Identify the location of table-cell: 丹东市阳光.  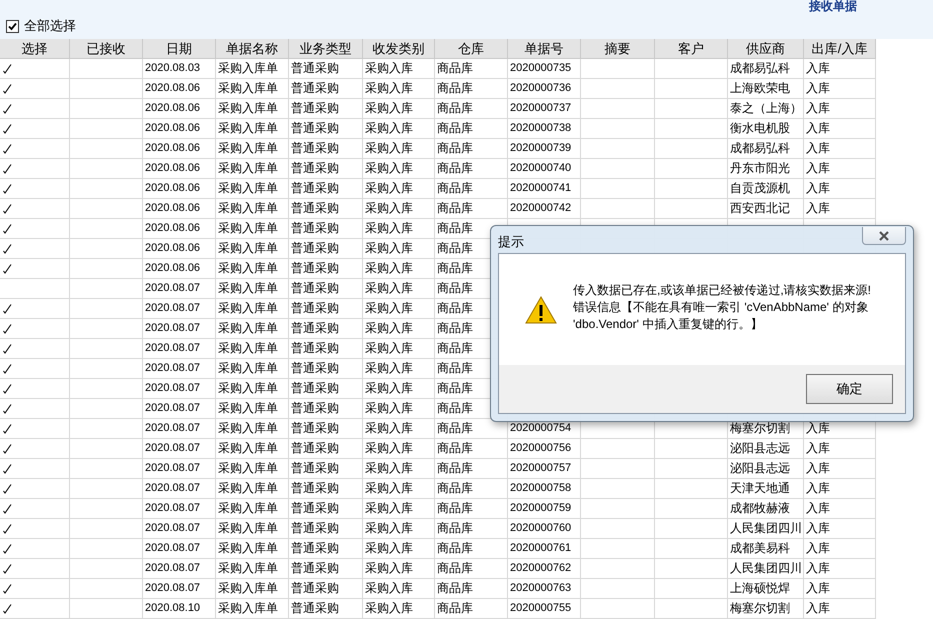
(766, 169).